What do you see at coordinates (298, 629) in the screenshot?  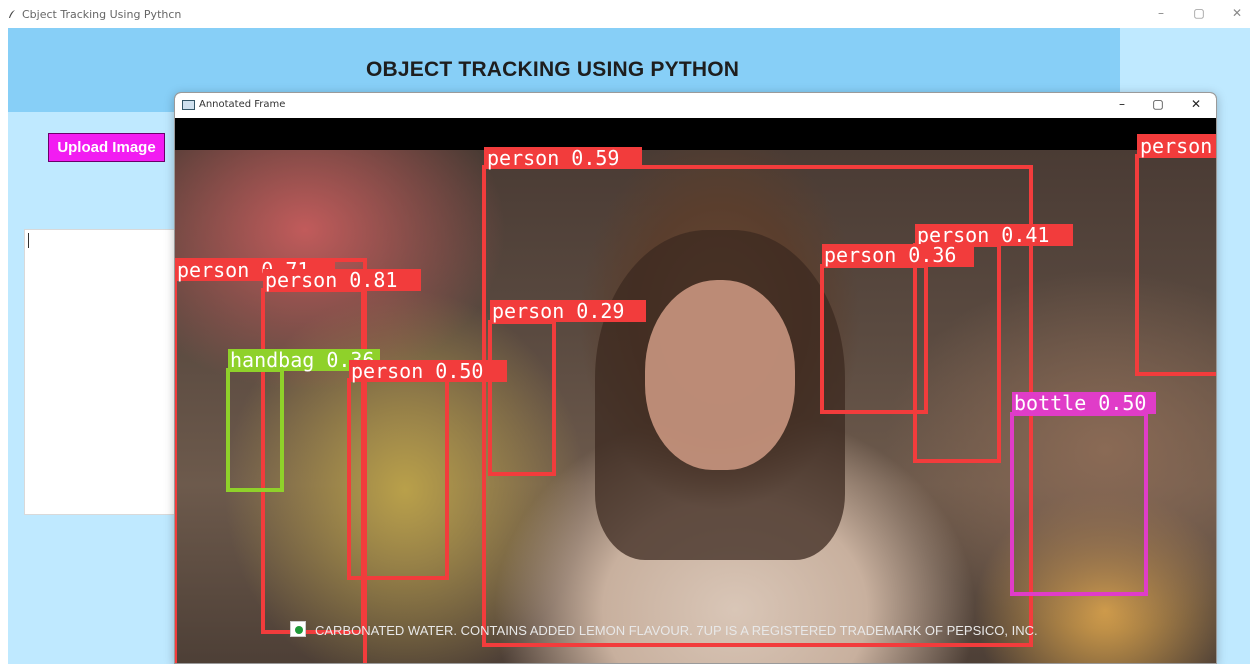 I see `veg-mark-icon` at bounding box center [298, 629].